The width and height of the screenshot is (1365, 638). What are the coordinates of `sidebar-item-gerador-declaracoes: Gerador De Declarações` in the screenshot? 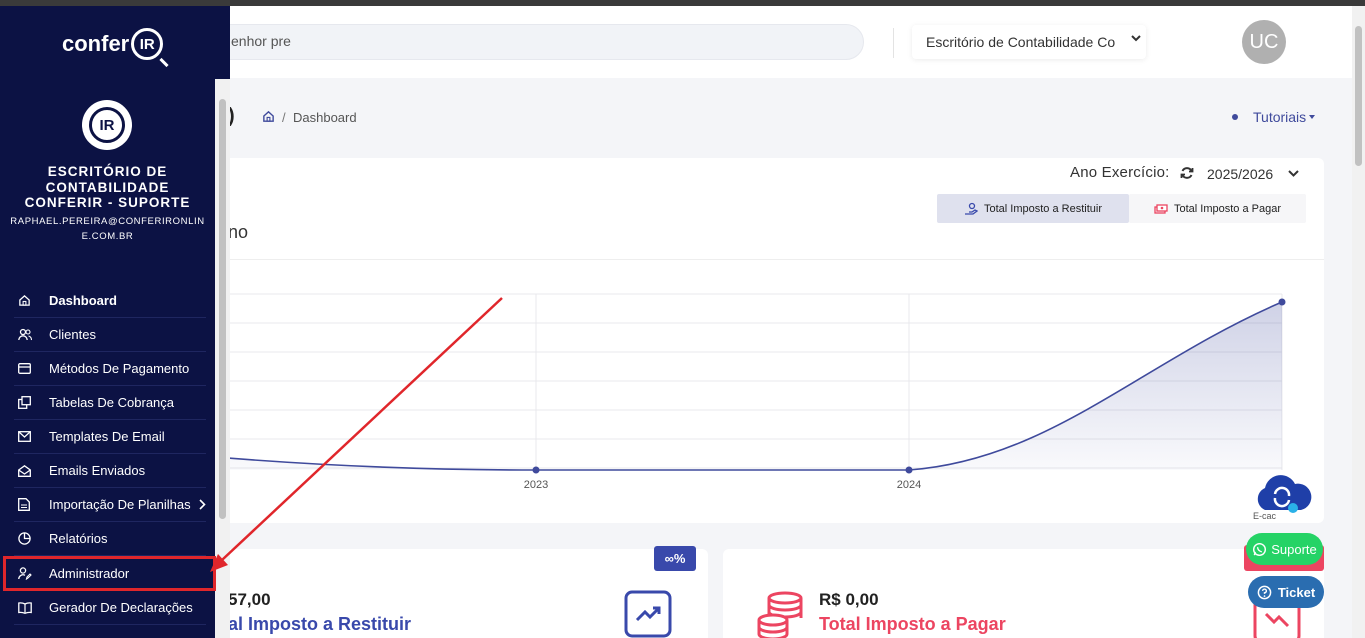 It's located at (110, 608).